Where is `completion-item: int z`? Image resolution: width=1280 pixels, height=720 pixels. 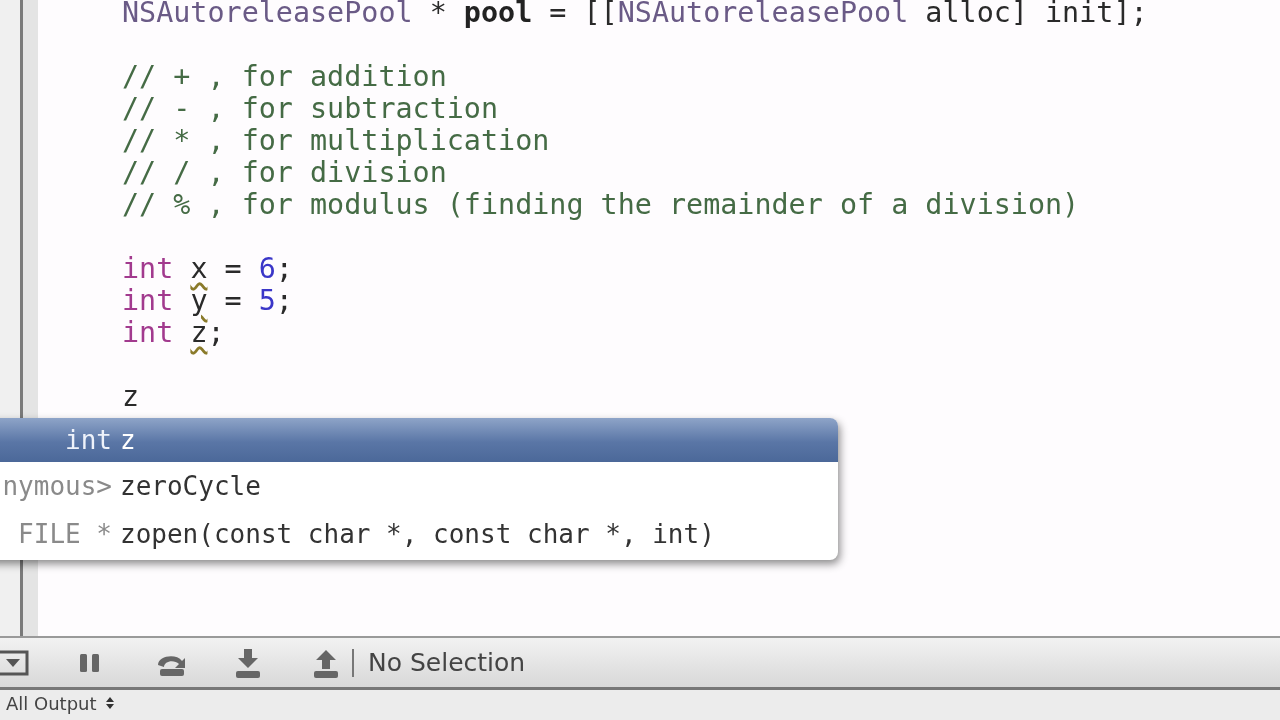 completion-item: int z is located at coordinates (419, 440).